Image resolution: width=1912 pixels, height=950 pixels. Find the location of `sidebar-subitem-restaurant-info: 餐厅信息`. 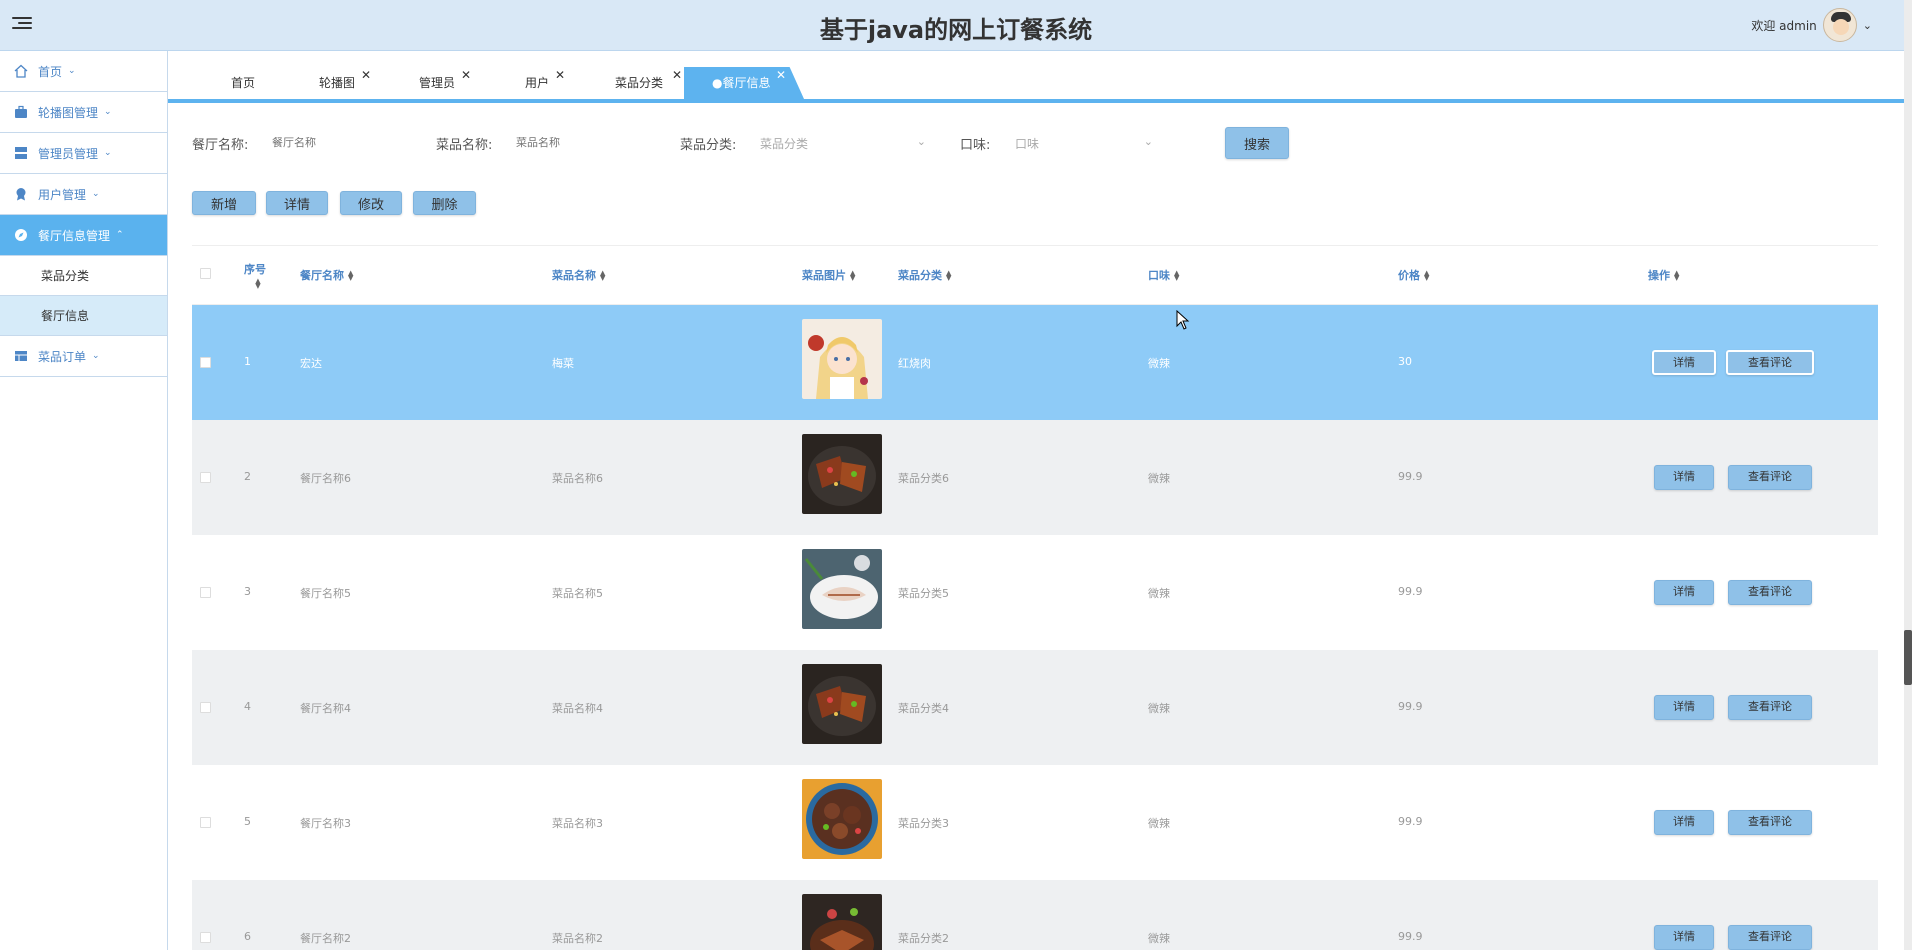

sidebar-subitem-restaurant-info: 餐厅信息 is located at coordinates (83, 316).